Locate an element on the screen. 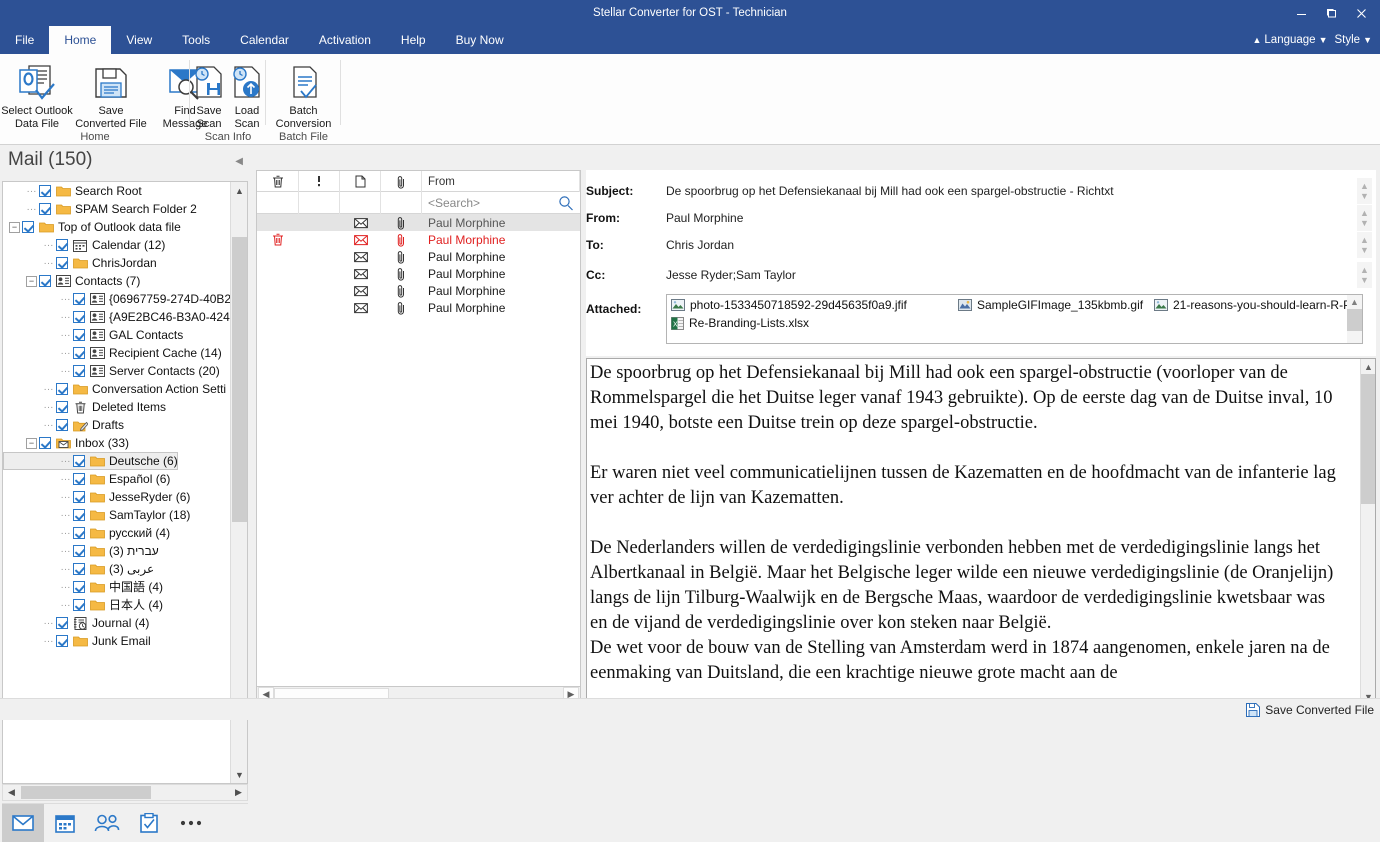 The height and width of the screenshot is (842, 1380). folder-tree-item: ··· Search Root is located at coordinates (117, 191).